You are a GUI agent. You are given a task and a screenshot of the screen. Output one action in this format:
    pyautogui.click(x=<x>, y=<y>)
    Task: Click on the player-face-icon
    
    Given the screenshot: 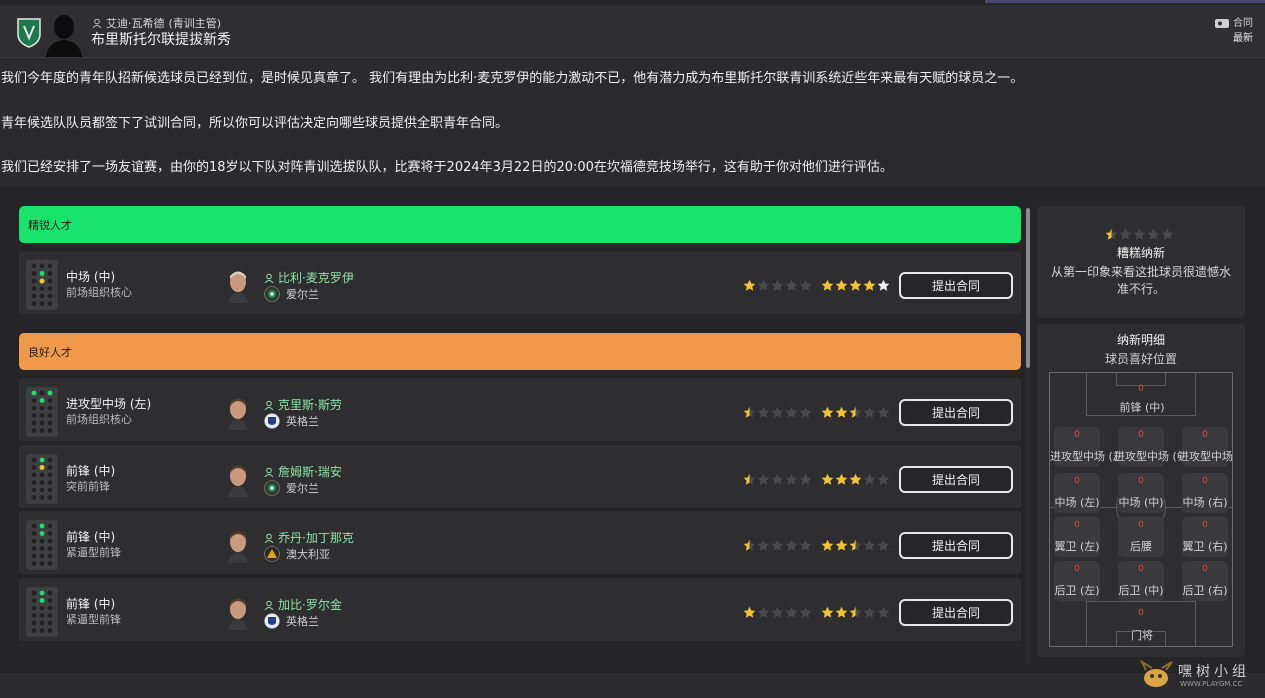 What is the action you would take?
    pyautogui.click(x=238, y=547)
    